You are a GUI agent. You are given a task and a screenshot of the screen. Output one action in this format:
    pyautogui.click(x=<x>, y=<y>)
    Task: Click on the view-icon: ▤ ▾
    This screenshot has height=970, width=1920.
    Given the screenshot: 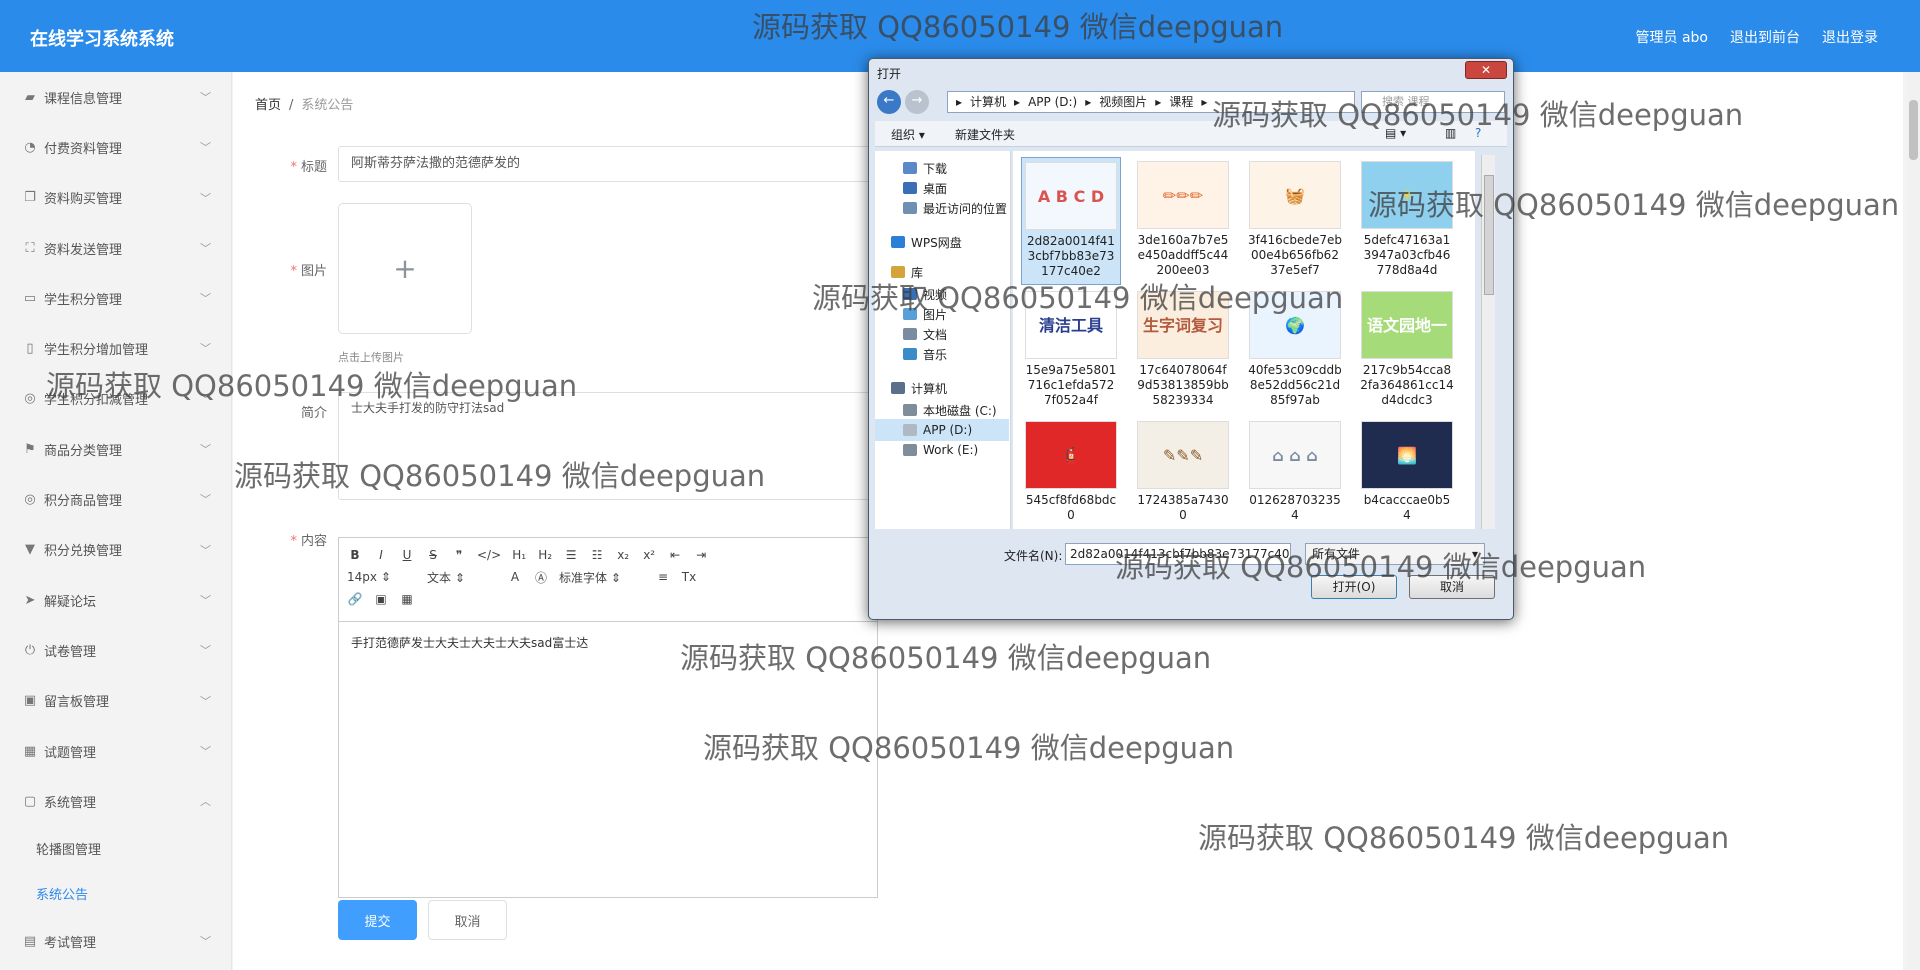 What is the action you would take?
    pyautogui.click(x=1395, y=133)
    